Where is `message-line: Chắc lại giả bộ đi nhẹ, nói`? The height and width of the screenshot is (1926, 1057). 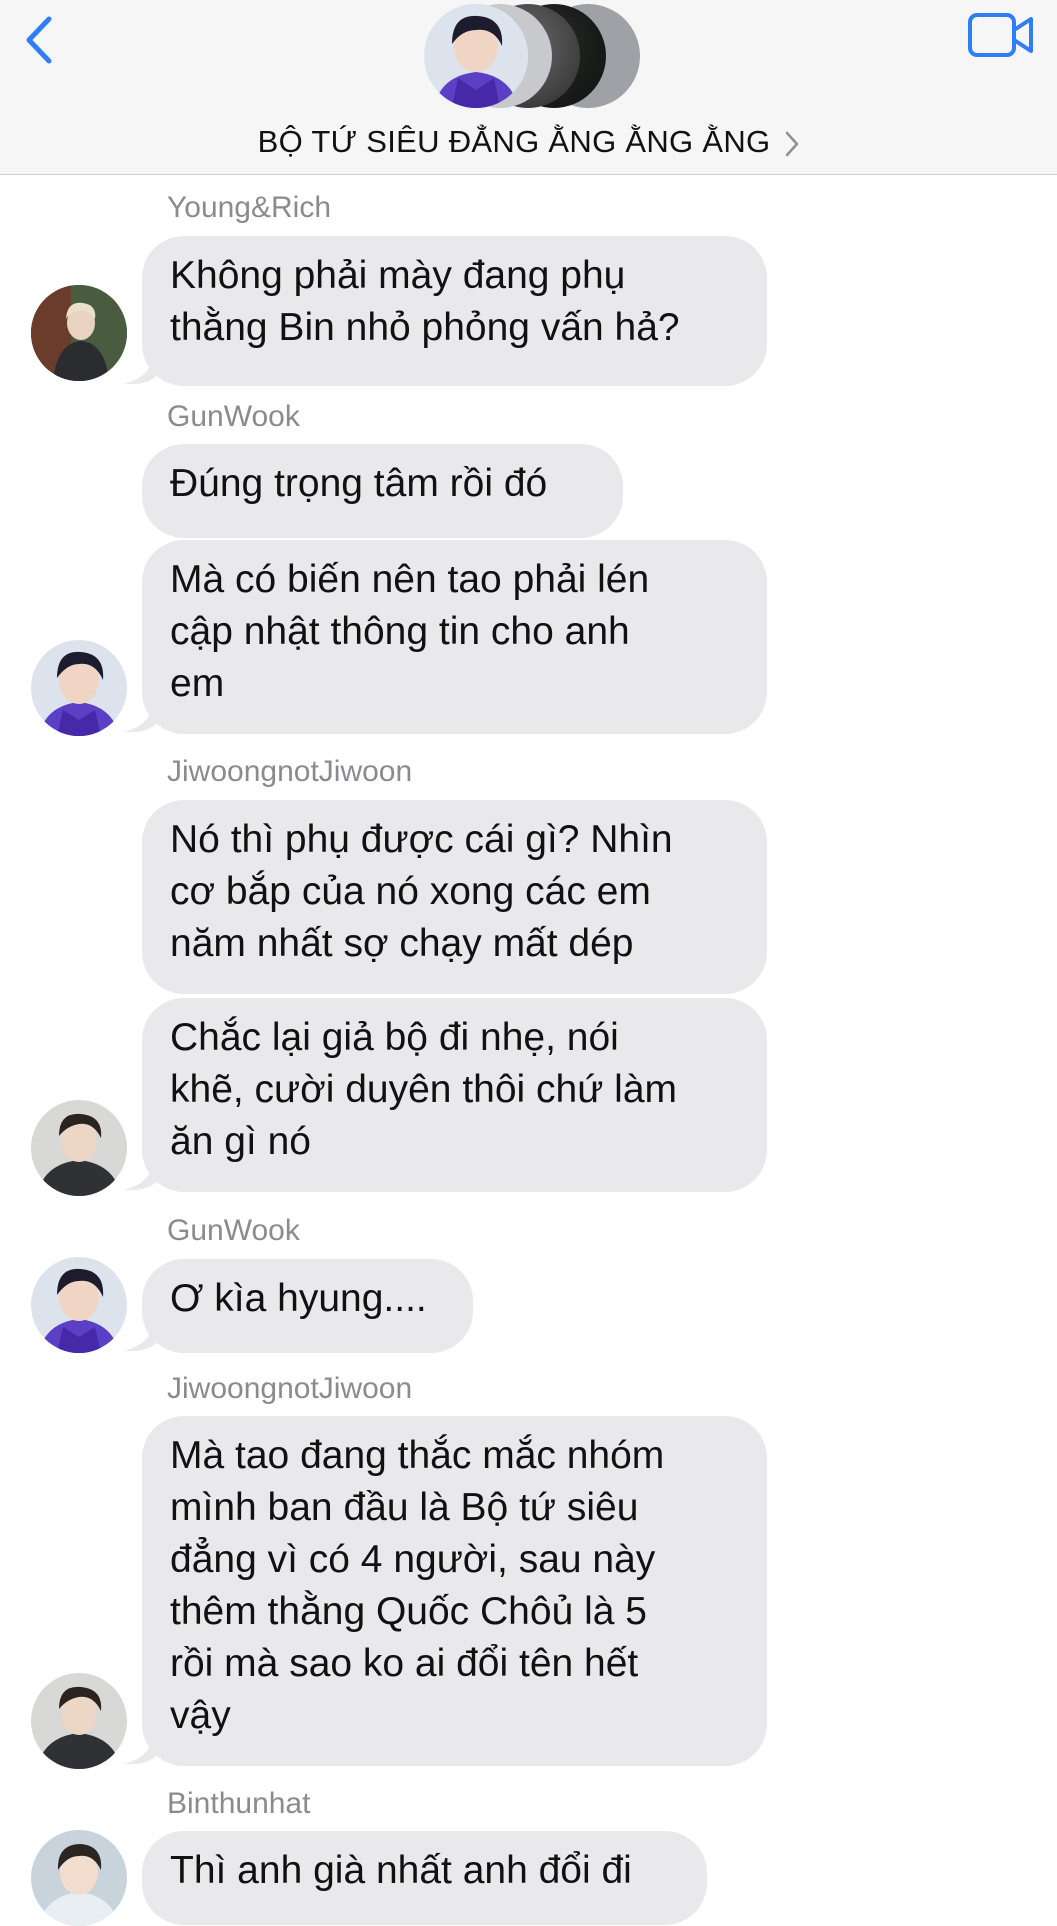 message-line: Chắc lại giả bộ đi nhẹ, nói is located at coordinates (394, 1037).